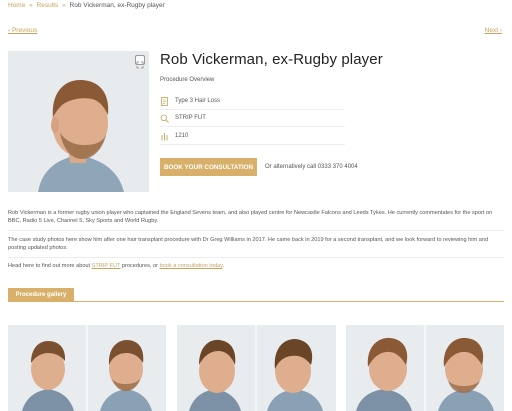  Describe the element at coordinates (164, 101) in the screenshot. I see `document-icon` at that location.